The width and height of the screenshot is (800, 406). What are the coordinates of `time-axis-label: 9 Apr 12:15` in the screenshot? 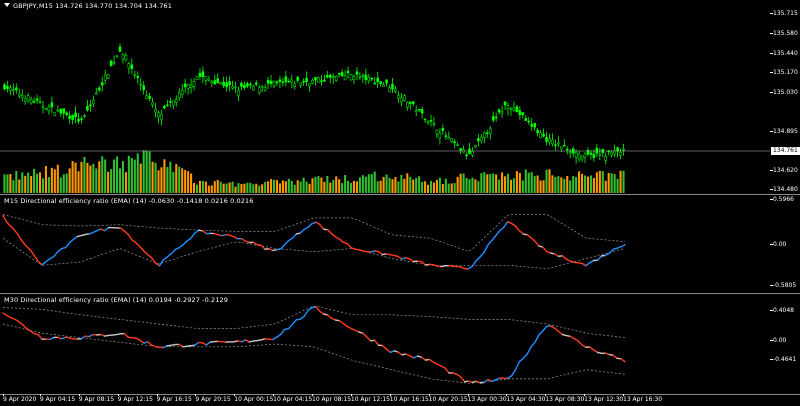 It's located at (135, 398).